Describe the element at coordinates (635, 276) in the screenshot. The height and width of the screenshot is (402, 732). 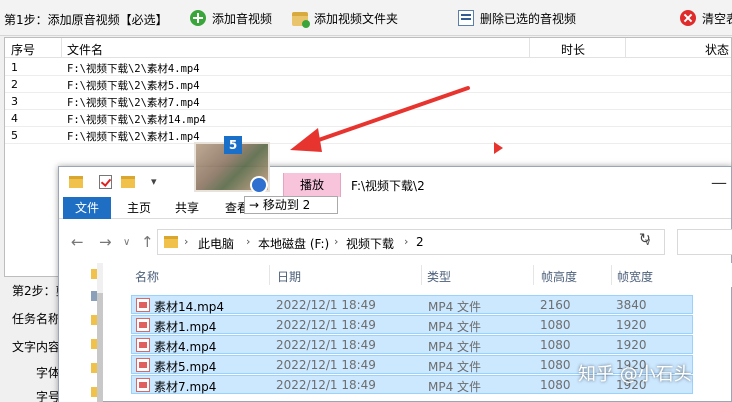
I see `column-frame-width: 帧宽度` at that location.